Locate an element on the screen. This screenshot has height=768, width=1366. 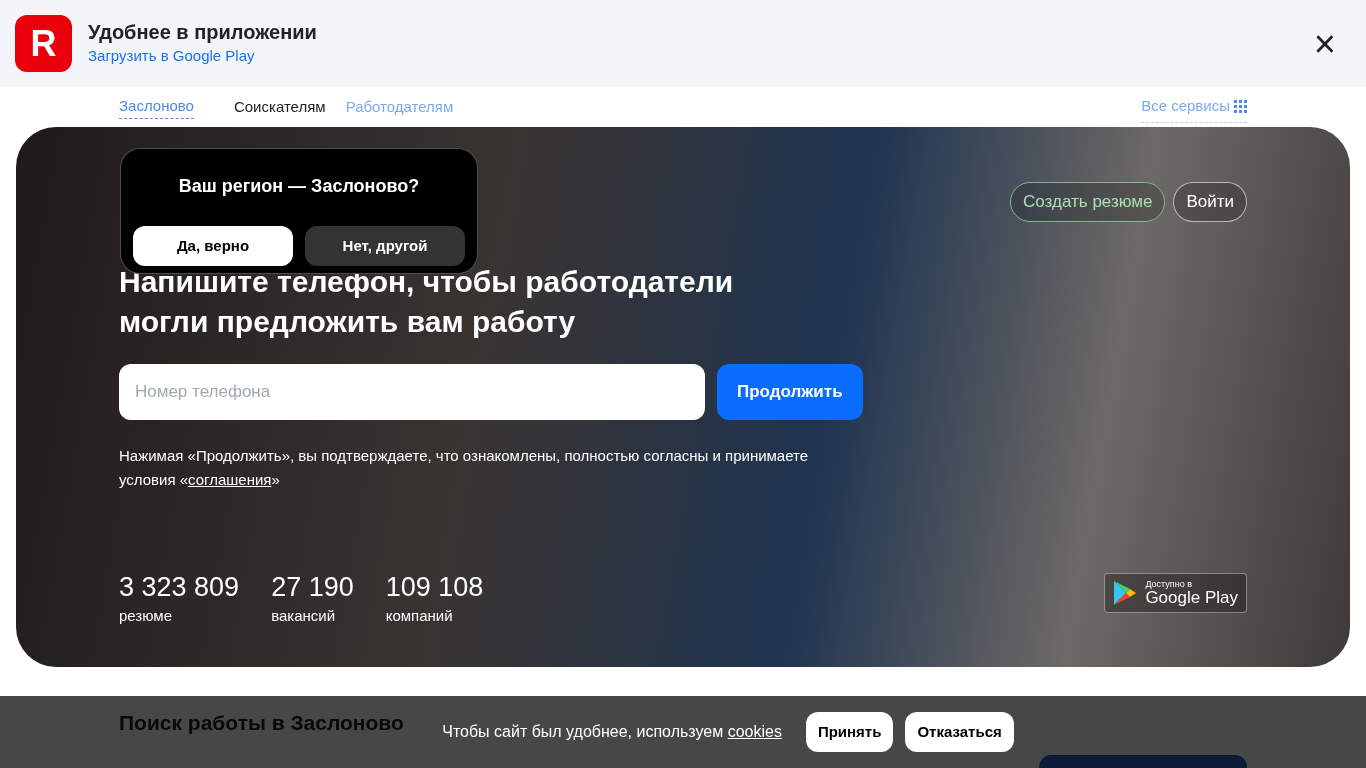
banner-link: Загрузить в Google Play is located at coordinates (171, 56).